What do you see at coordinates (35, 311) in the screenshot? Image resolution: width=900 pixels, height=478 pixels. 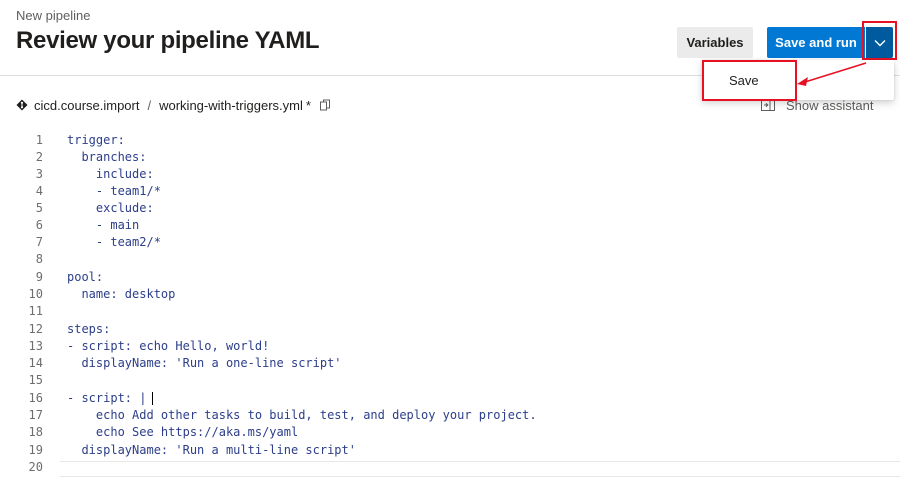 I see `line-number: 11` at bounding box center [35, 311].